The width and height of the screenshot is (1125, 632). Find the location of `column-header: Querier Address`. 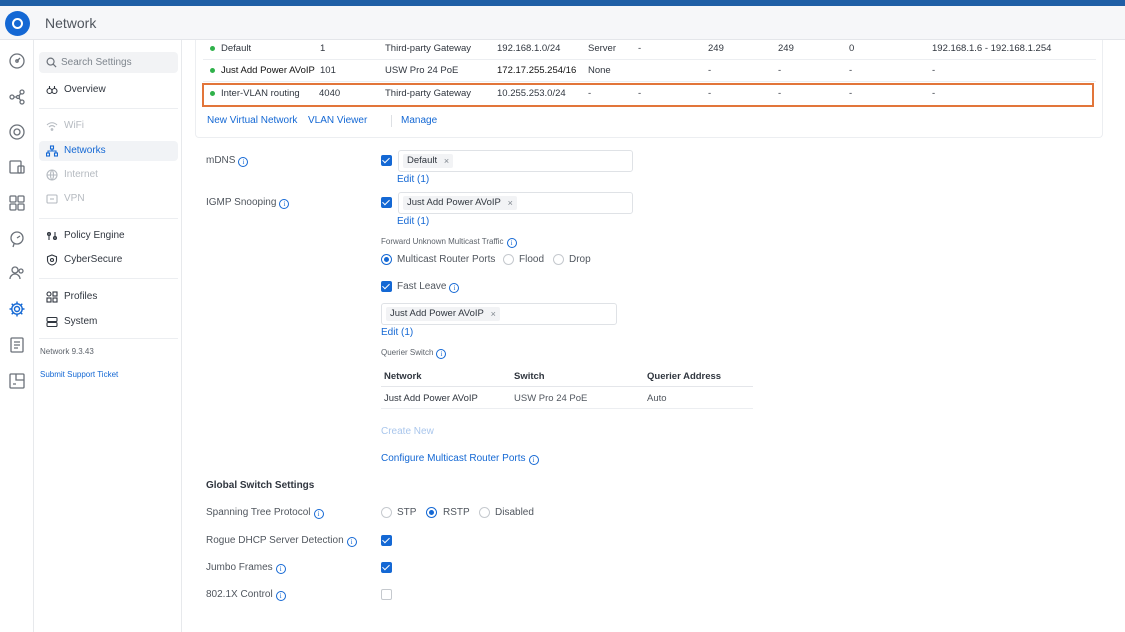

column-header: Querier Address is located at coordinates (684, 376).